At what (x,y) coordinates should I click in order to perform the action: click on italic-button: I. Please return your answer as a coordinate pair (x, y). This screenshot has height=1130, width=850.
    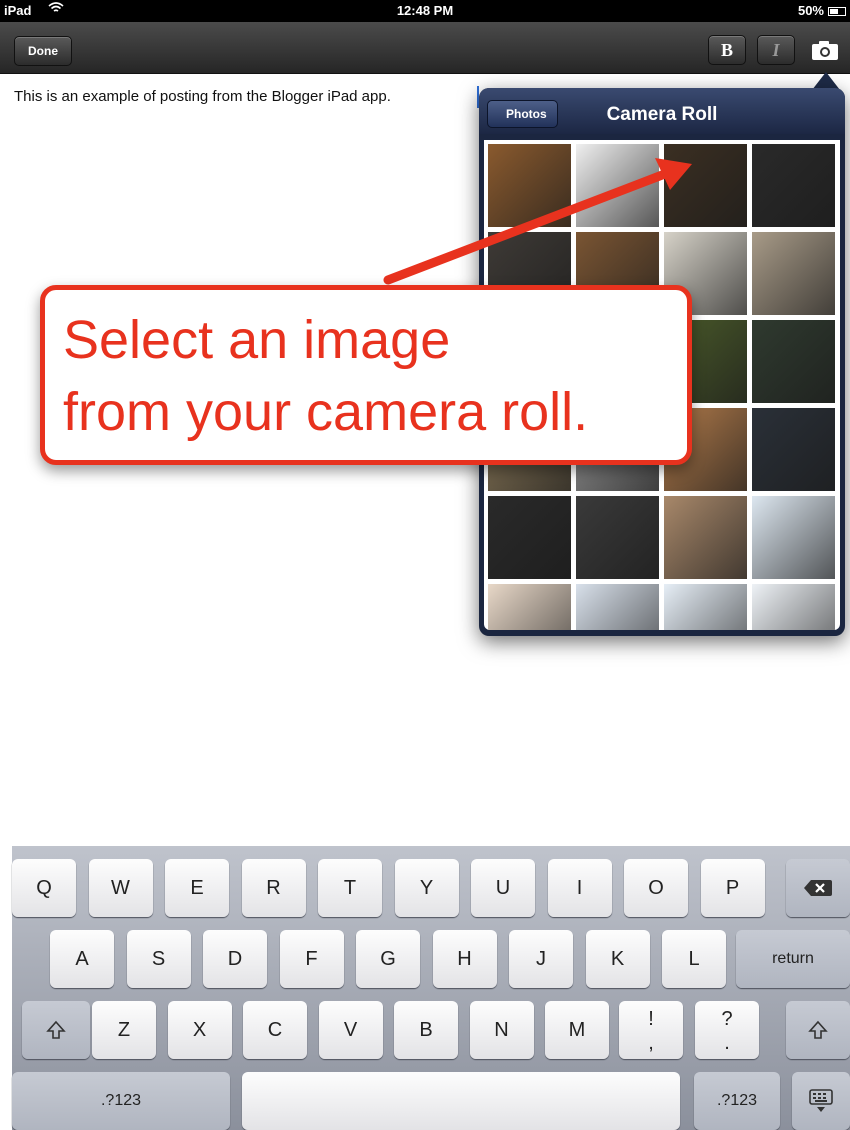
    Looking at the image, I should click on (776, 50).